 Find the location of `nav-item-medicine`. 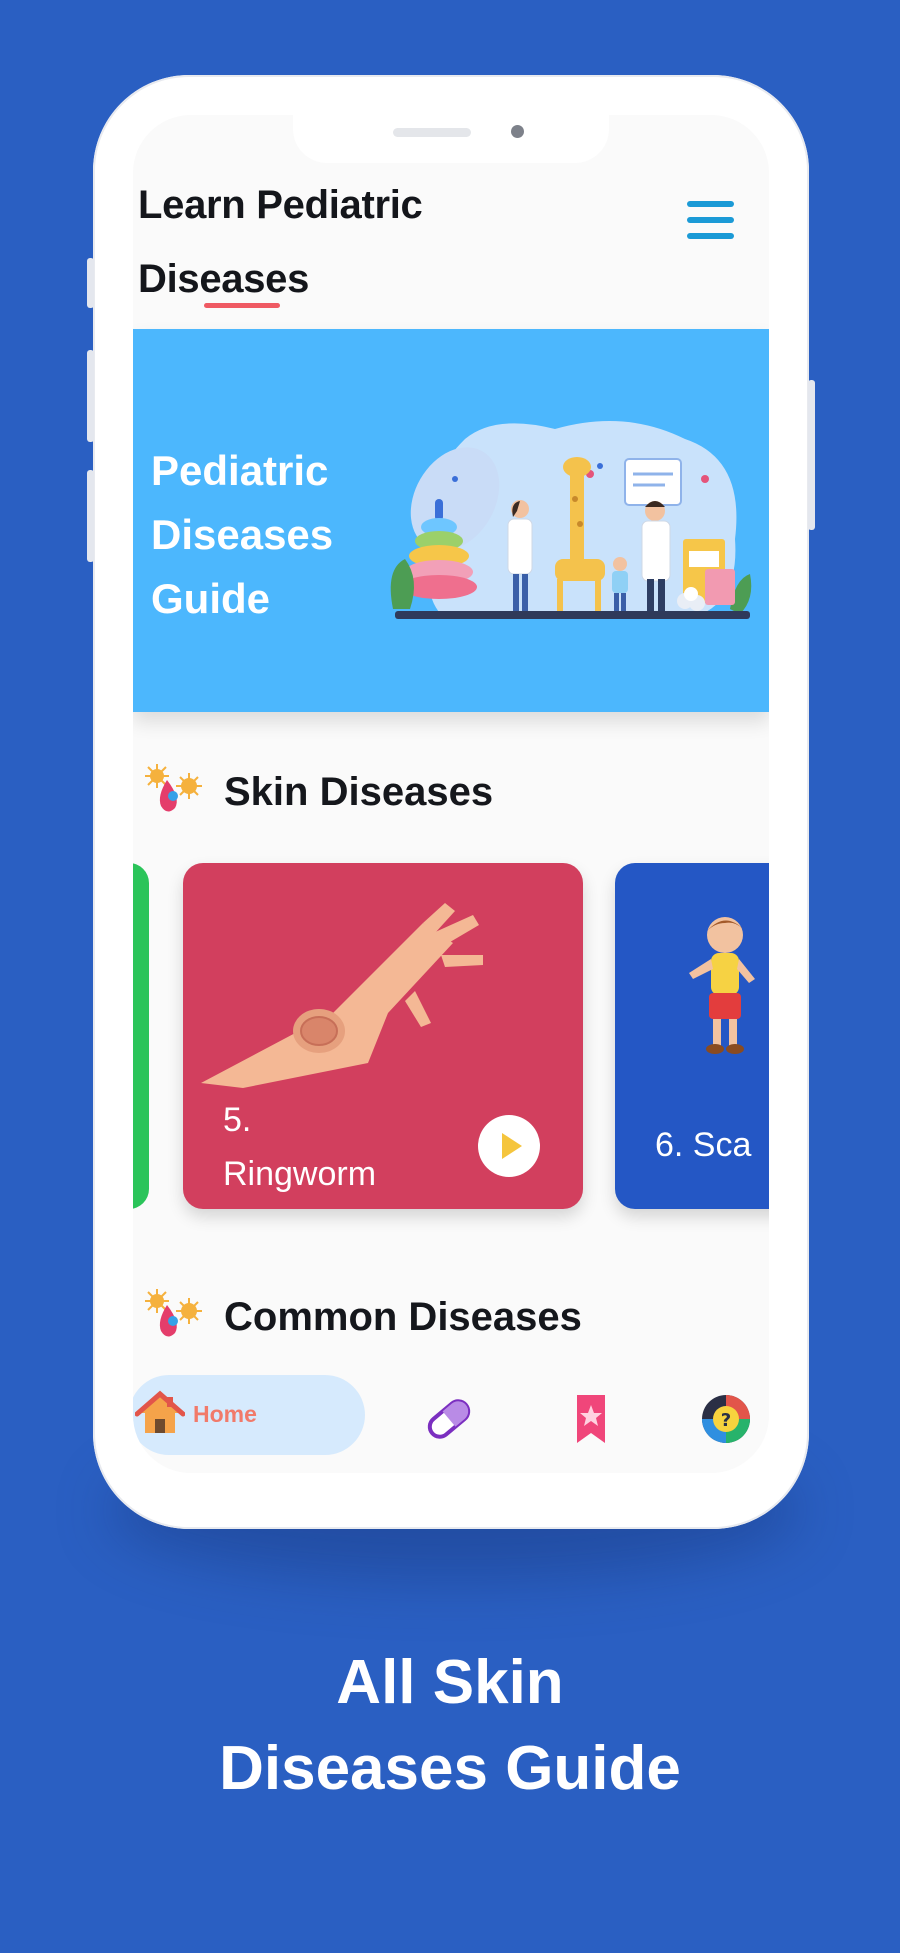

nav-item-medicine is located at coordinates (449, 1419).